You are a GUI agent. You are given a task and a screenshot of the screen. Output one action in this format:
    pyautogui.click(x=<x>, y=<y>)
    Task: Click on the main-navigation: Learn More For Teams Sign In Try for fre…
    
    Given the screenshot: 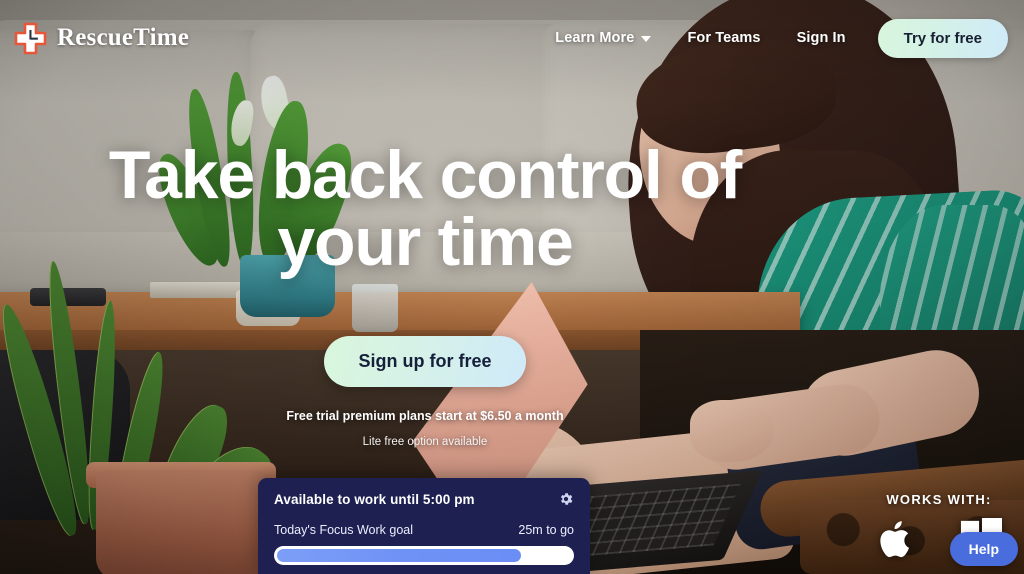 What is the action you would take?
    pyautogui.click(x=772, y=38)
    